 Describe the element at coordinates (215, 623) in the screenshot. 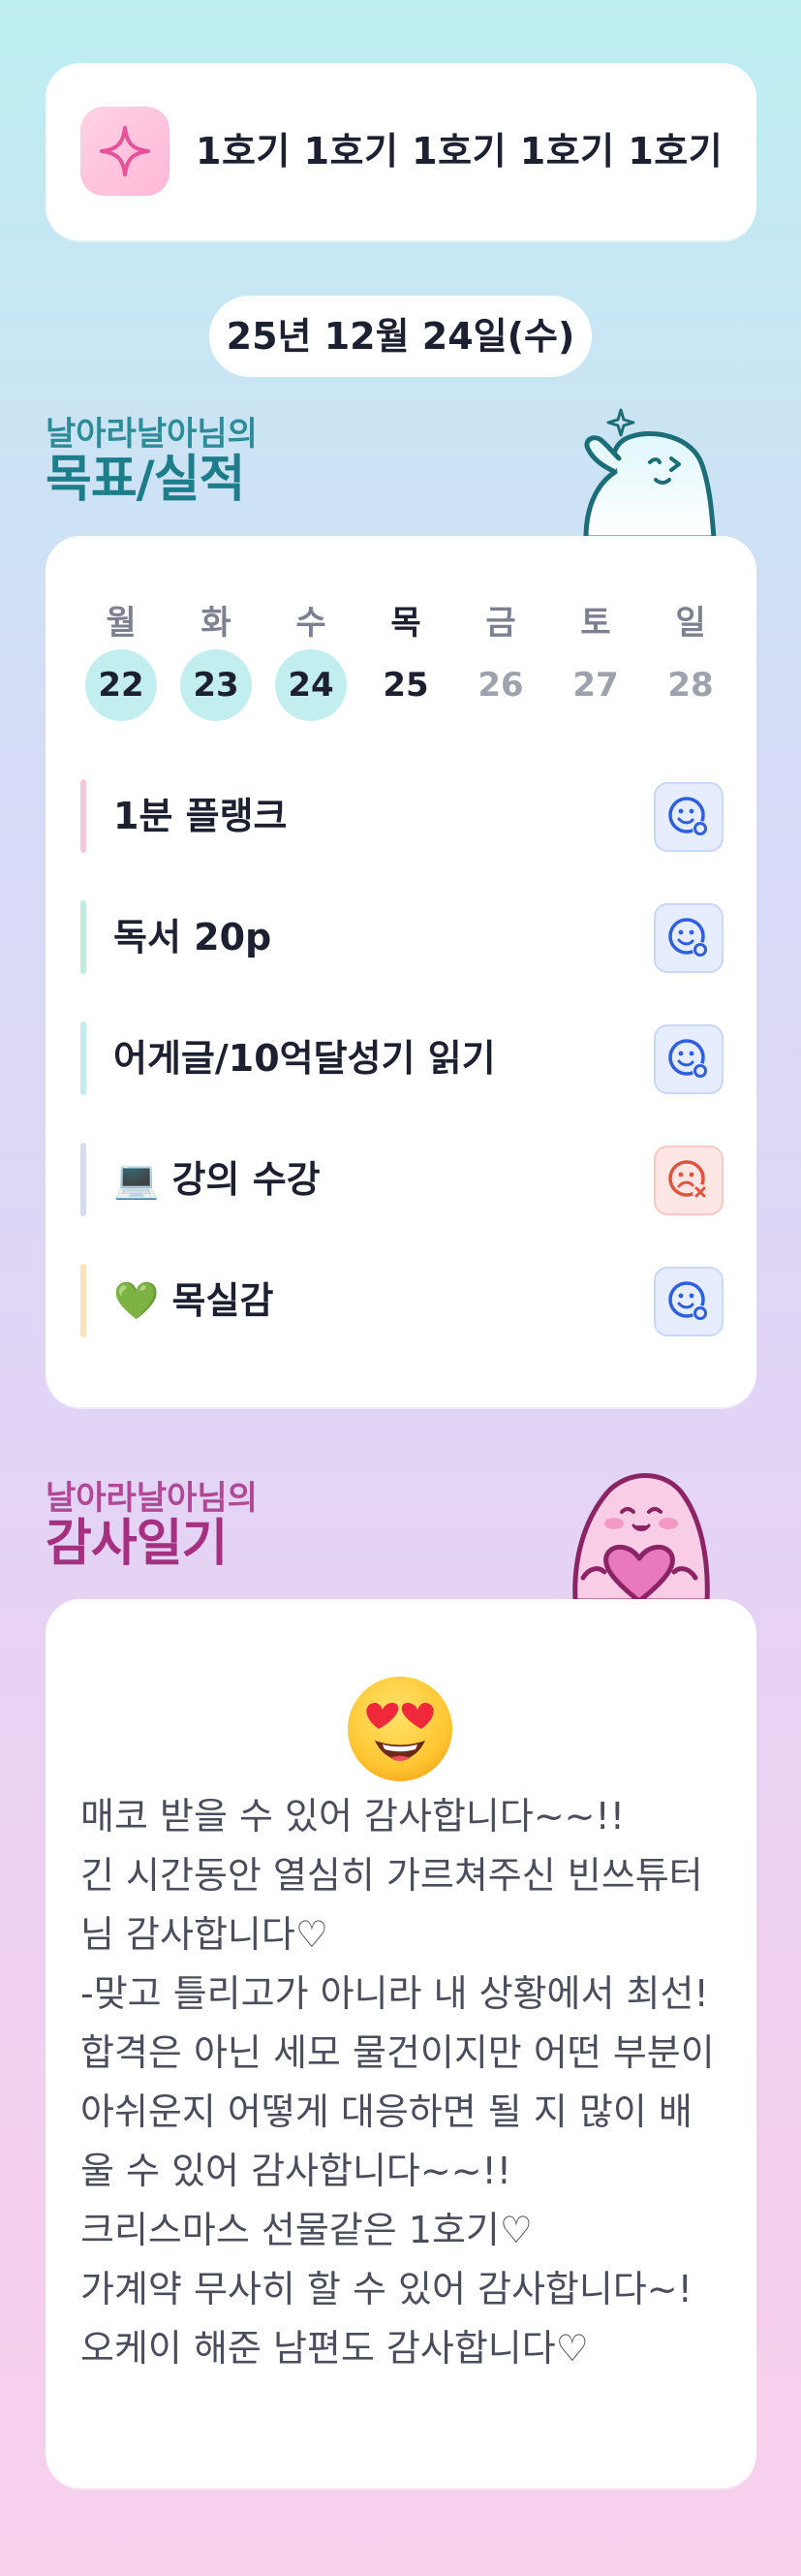

I see `weekday-label: 화` at that location.